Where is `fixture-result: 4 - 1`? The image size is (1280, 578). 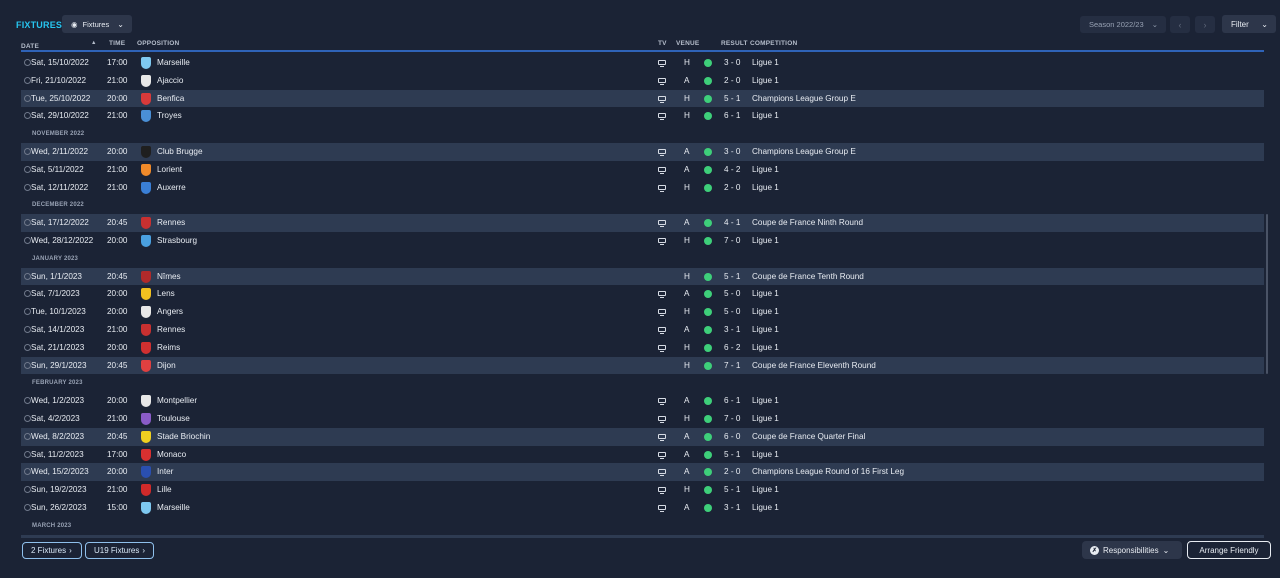 fixture-result: 4 - 1 is located at coordinates (732, 222).